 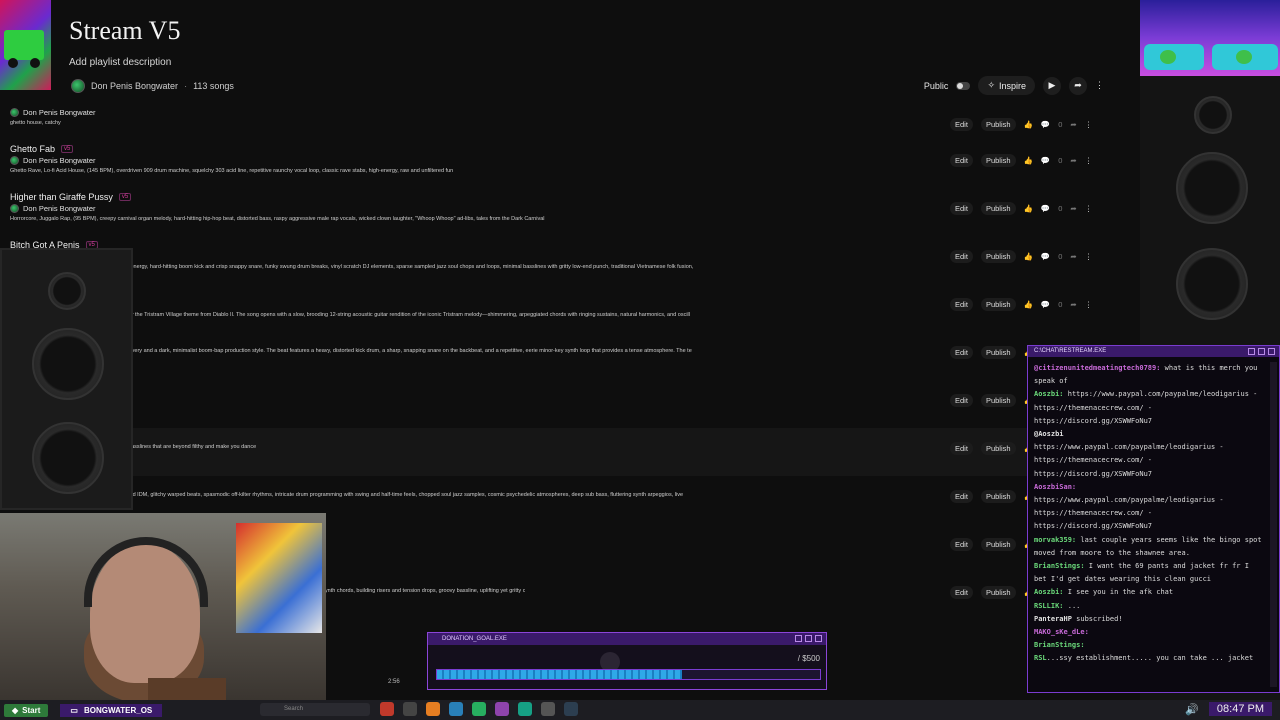 What do you see at coordinates (1273, 524) in the screenshot?
I see `chat-scrollbar` at bounding box center [1273, 524].